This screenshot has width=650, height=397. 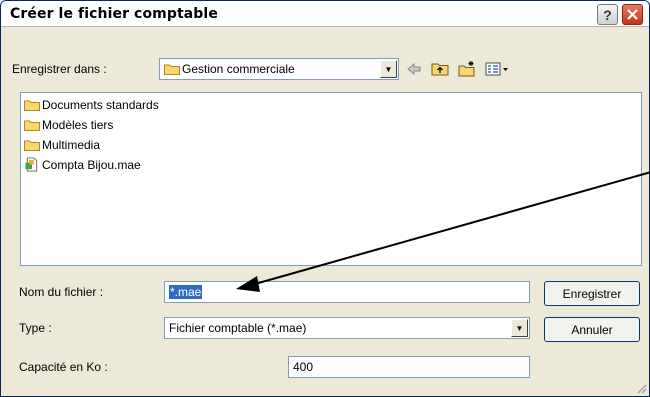 I want to click on list-item: Documents standards, so click(x=91, y=104).